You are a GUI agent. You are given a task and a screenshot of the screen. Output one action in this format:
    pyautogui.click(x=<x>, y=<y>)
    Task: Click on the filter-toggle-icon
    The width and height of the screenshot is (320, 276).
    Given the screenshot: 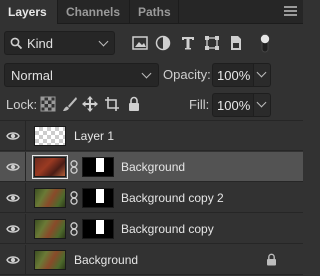 What is the action you would take?
    pyautogui.click(x=265, y=43)
    